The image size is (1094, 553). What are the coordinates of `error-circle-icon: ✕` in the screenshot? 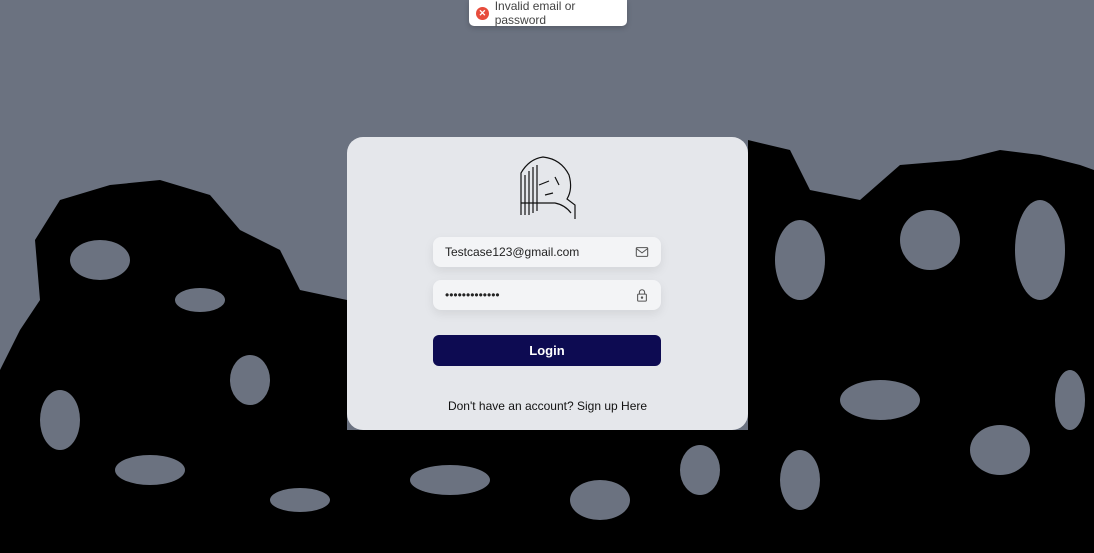 It's located at (482, 13).